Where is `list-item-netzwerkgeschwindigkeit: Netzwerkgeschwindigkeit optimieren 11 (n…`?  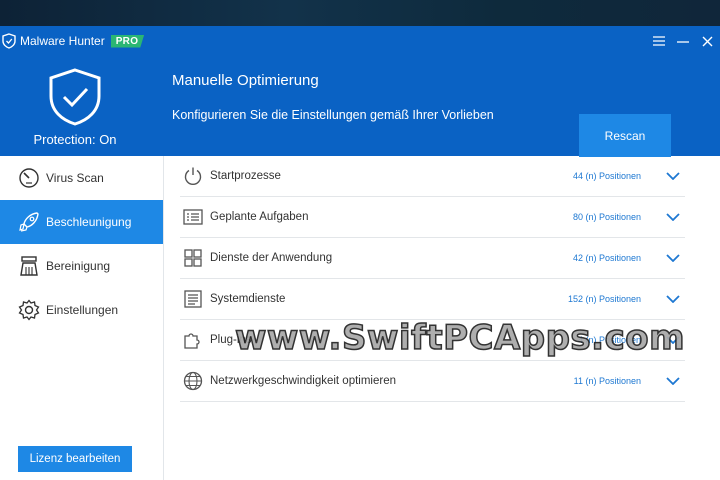
list-item-netzwerkgeschwindigkeit: Netzwerkgeschwindigkeit optimieren 11 (n… is located at coordinates (432, 381).